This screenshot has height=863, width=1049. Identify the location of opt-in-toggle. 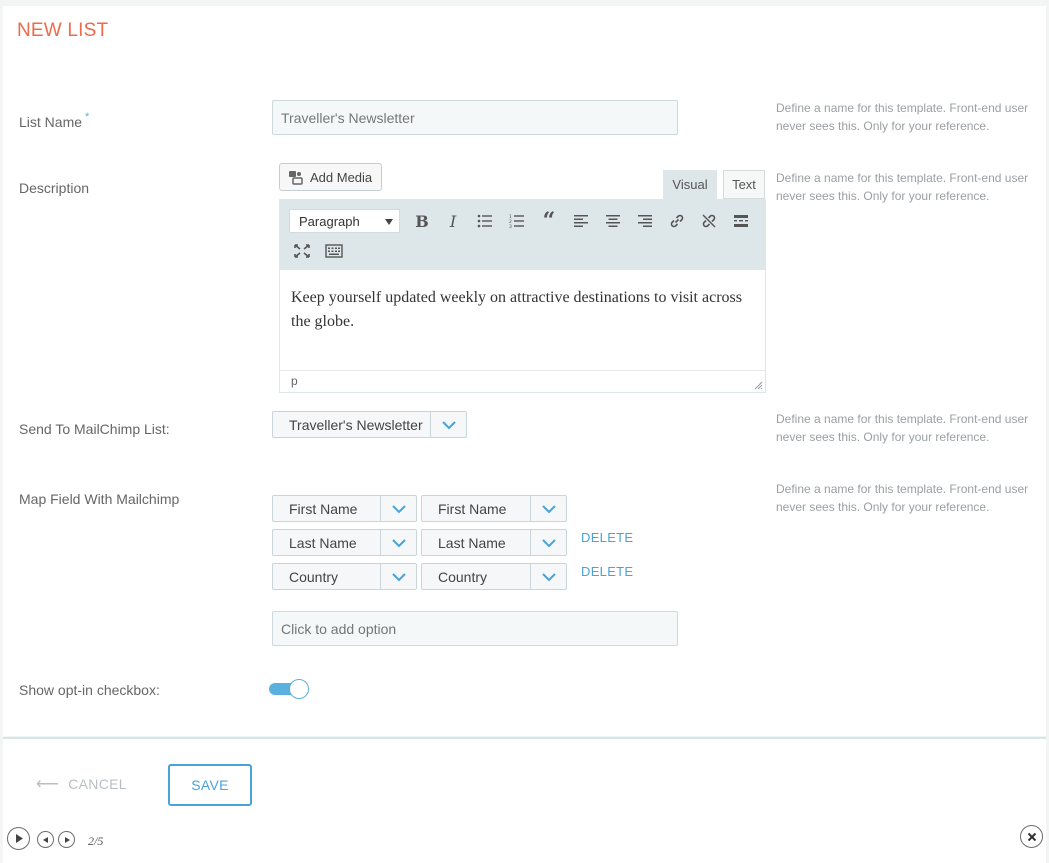
(290, 690).